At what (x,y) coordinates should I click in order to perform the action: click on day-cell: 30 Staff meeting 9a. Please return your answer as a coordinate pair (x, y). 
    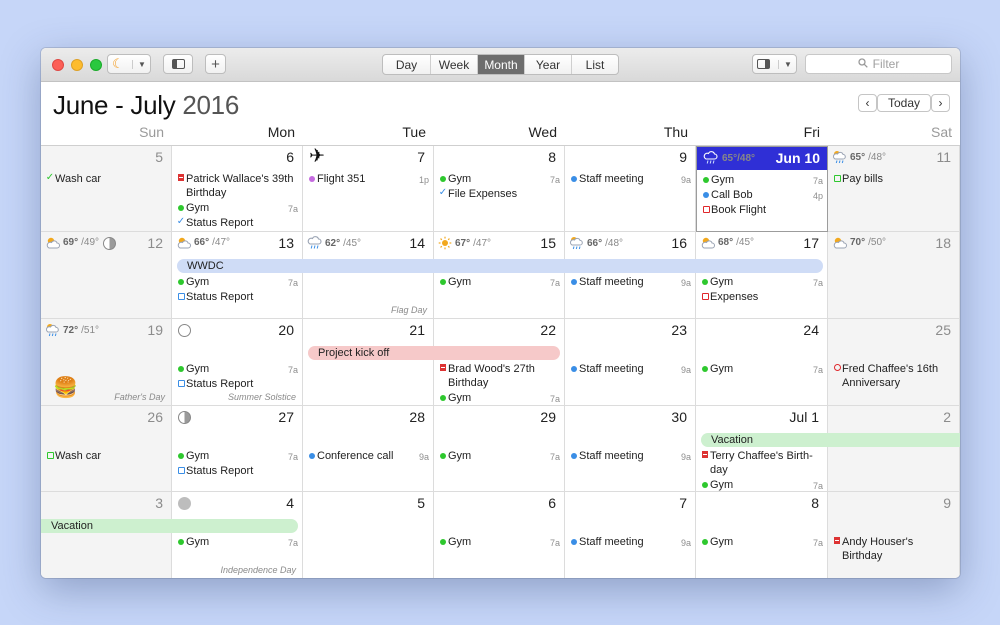
    Looking at the image, I should click on (630, 449).